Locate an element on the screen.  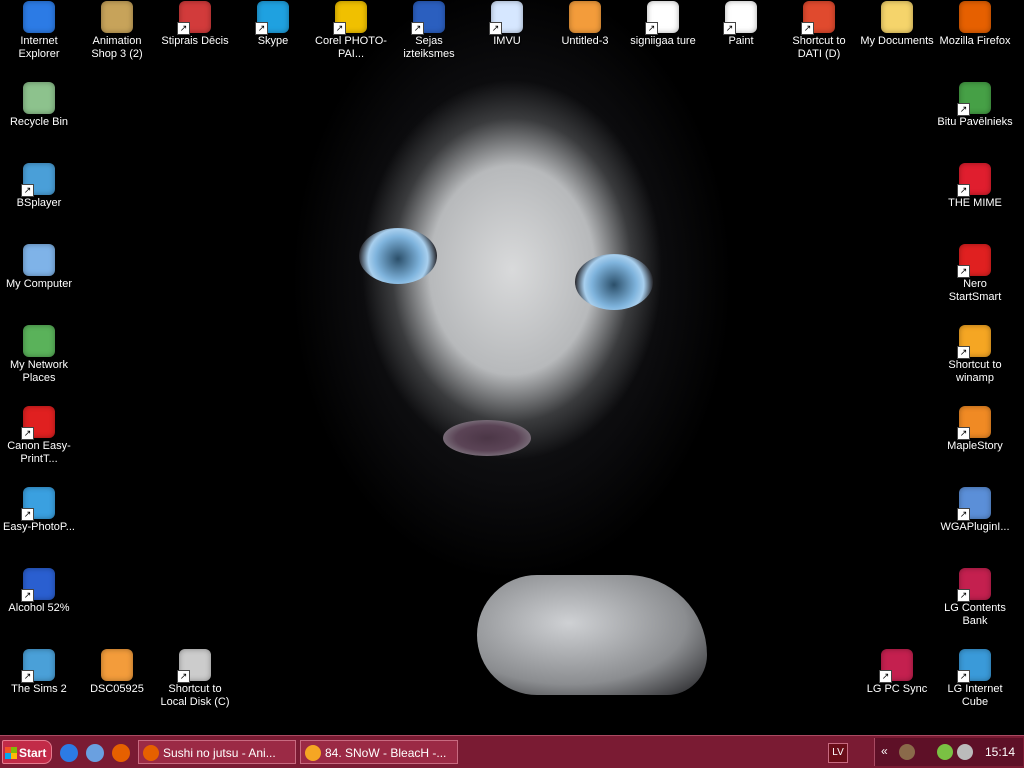
desktop-icon: My Network Places is located at coordinates (39, 355).